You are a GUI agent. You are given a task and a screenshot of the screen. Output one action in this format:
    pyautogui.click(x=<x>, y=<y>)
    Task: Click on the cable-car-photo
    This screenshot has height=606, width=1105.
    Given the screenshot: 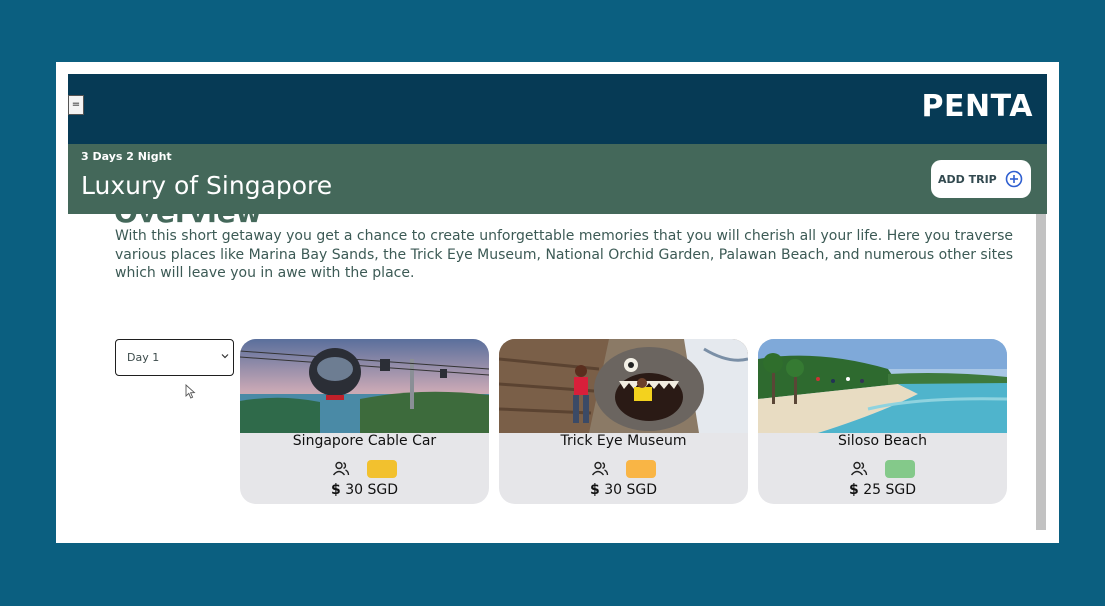 What is the action you would take?
    pyautogui.click(x=364, y=386)
    